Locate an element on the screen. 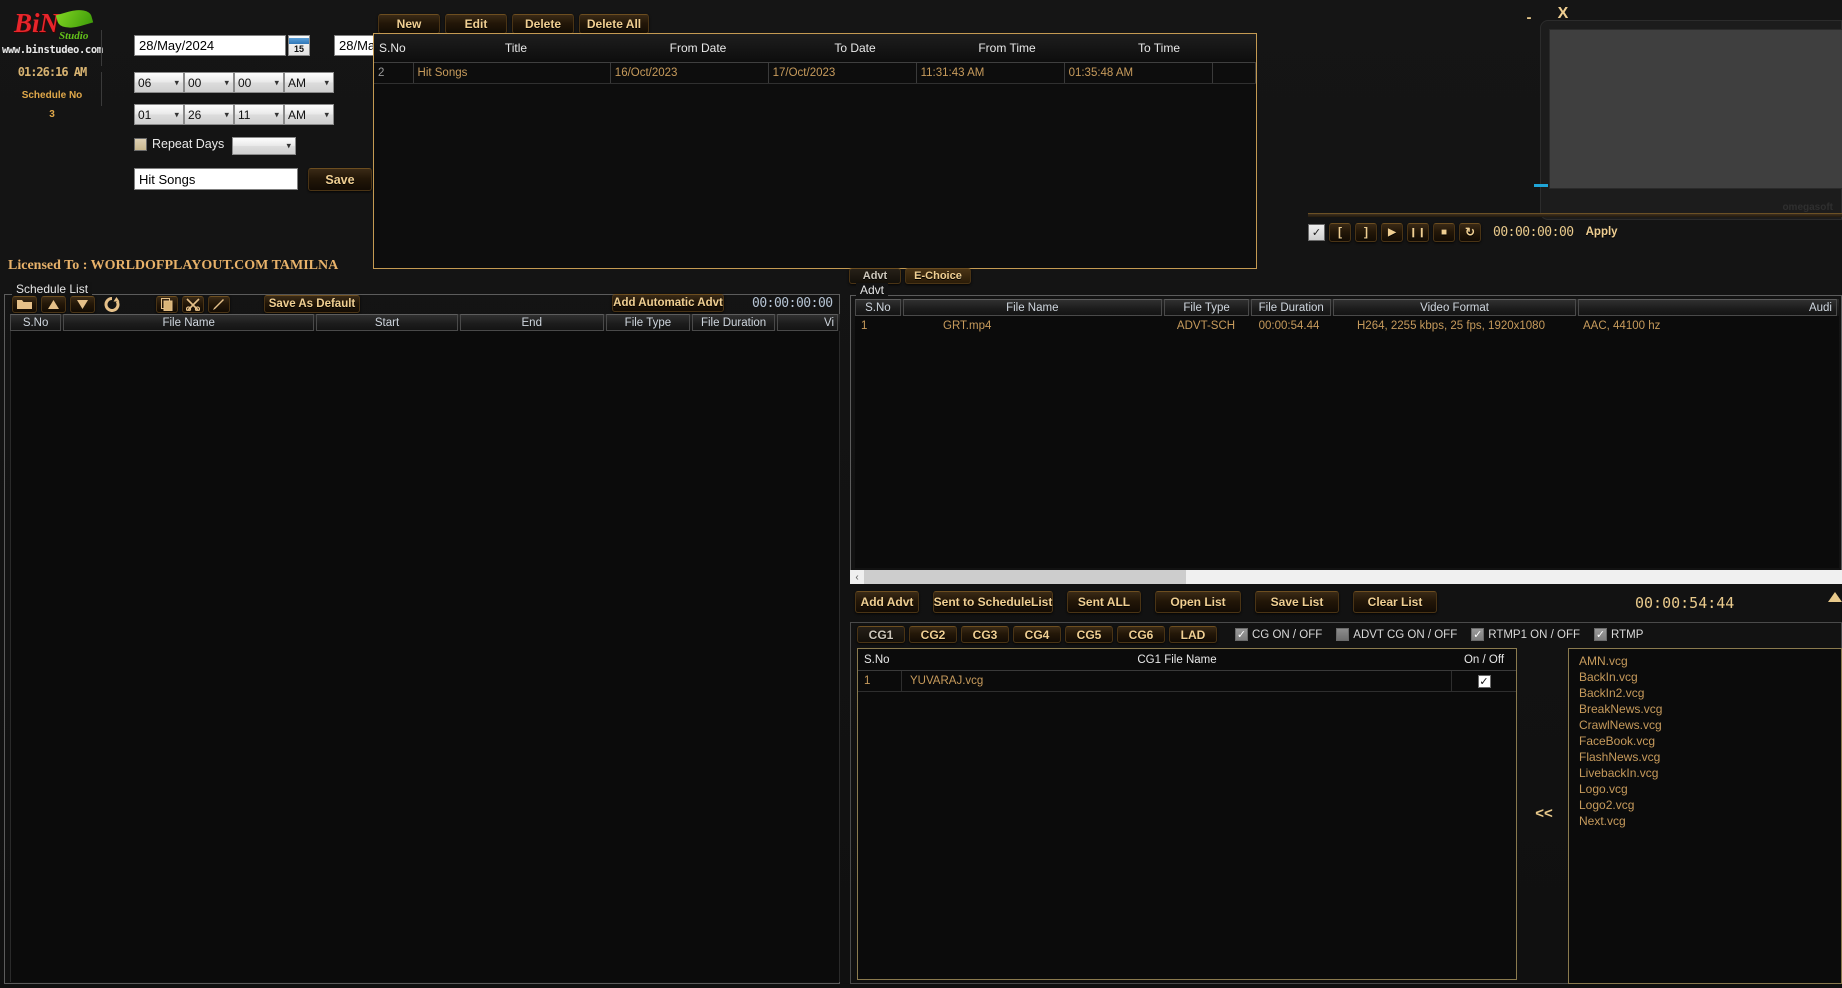 This screenshot has width=1842, height=988. from-hour-select: 06 ▾ is located at coordinates (159, 82).